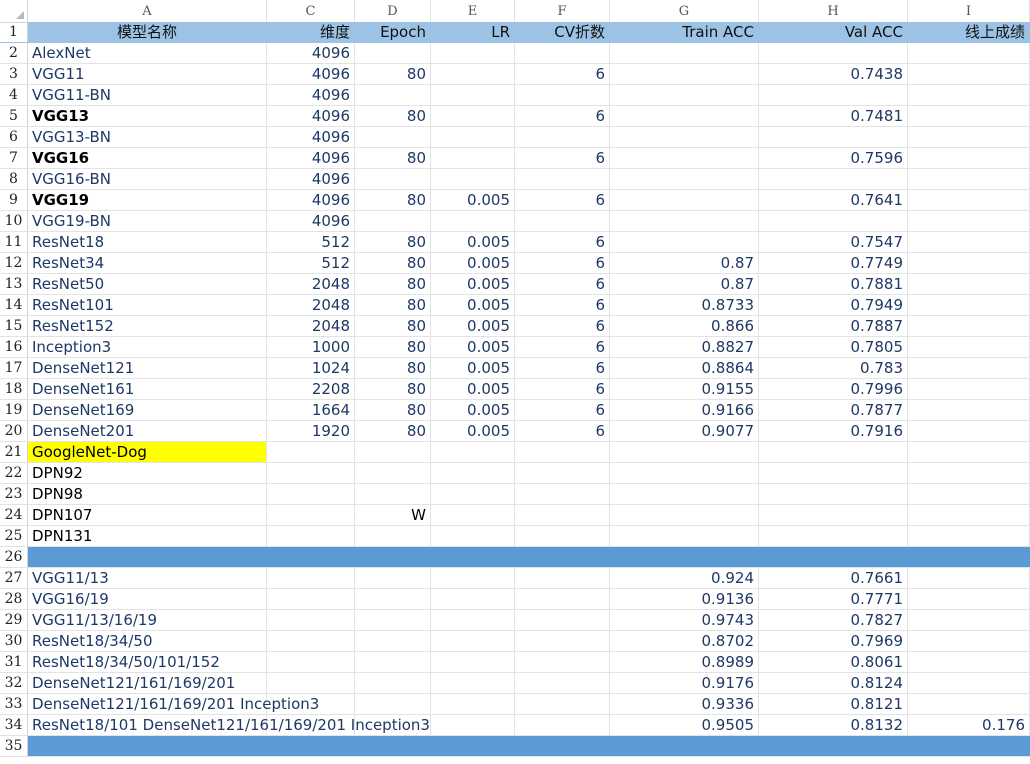  I want to click on cell-h: 0.8061, so click(833, 662).